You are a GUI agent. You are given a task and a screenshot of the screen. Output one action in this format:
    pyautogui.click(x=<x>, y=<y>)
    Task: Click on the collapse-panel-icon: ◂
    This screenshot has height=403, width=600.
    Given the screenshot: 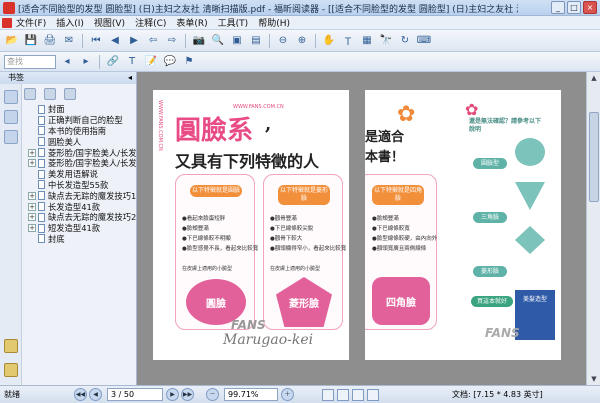 What is the action you would take?
    pyautogui.click(x=130, y=78)
    